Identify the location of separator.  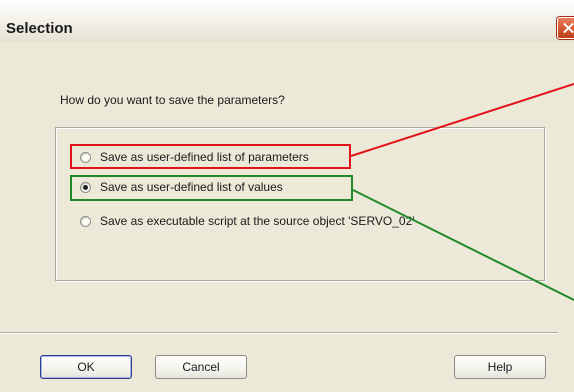
(278, 333).